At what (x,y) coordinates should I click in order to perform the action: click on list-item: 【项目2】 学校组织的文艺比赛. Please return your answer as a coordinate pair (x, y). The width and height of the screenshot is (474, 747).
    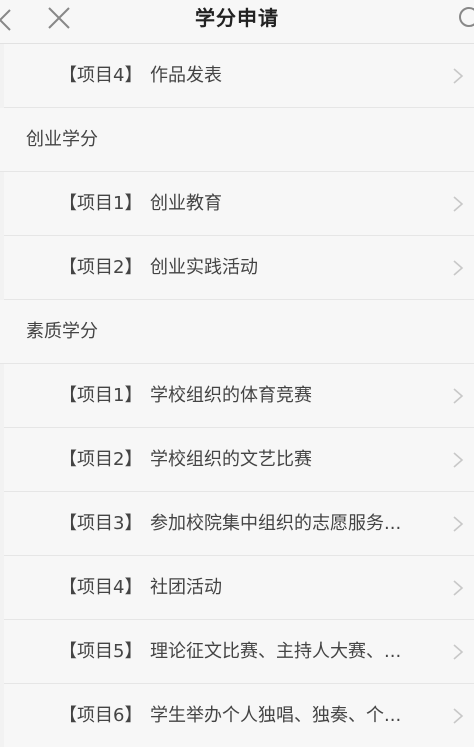
    Looking at the image, I should click on (239, 460).